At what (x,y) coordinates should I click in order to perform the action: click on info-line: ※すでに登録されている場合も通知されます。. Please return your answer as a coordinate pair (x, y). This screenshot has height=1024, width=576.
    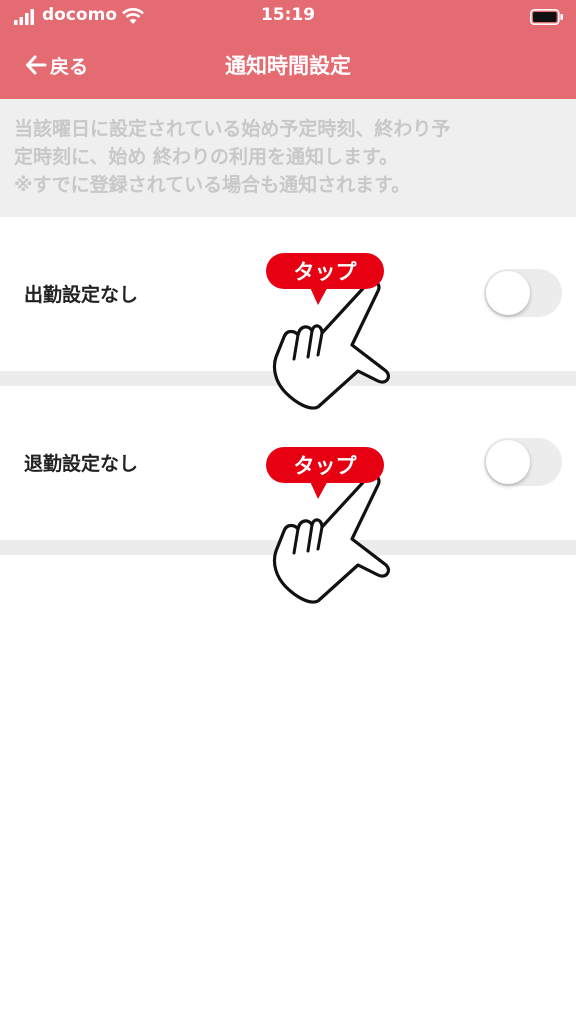
    Looking at the image, I should click on (212, 185).